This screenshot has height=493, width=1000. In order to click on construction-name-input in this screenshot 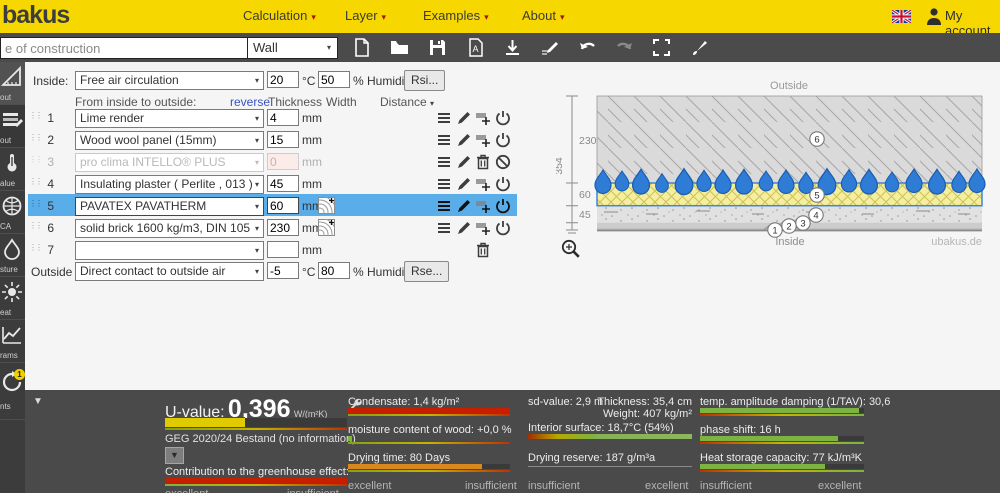, I will do `click(124, 48)`.